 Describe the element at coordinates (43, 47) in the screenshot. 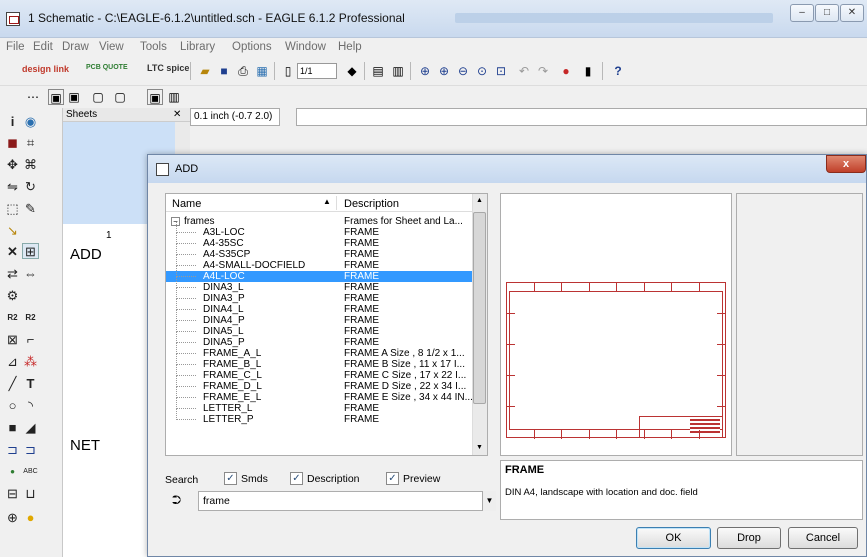

I see `menu-edit: Edit` at that location.